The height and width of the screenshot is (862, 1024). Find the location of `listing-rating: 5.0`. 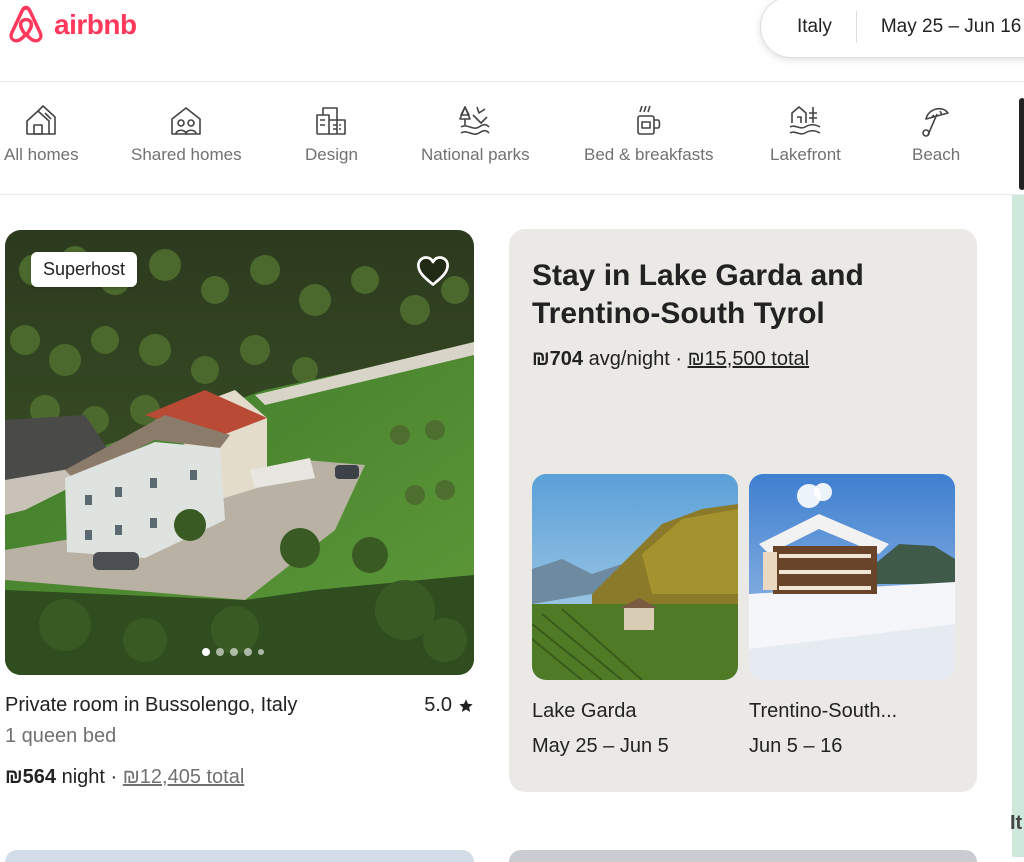

listing-rating: 5.0 is located at coordinates (449, 705).